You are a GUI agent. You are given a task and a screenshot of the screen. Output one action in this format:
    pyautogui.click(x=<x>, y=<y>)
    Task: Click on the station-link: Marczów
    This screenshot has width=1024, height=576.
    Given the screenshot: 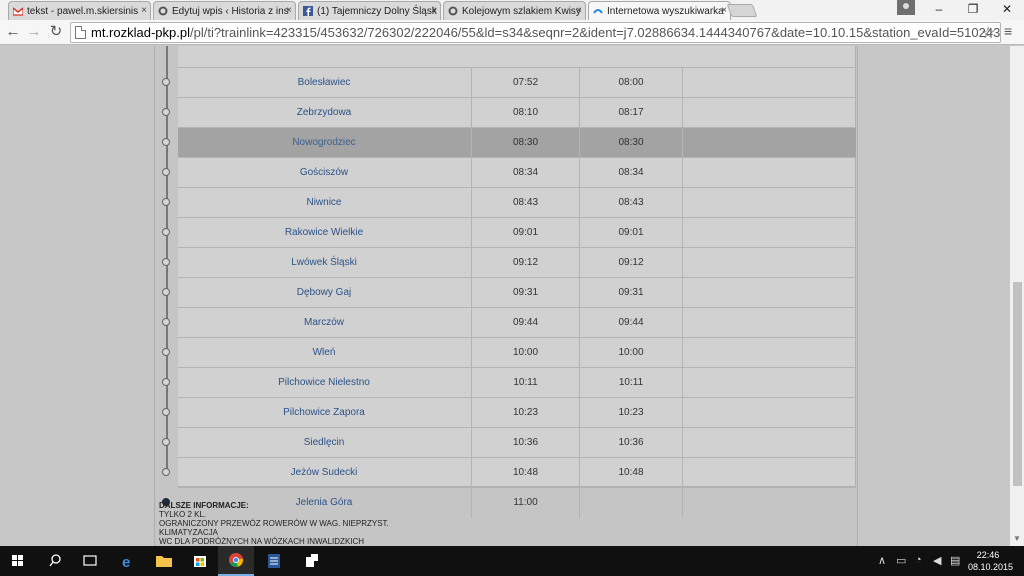 What is the action you would take?
    pyautogui.click(x=324, y=323)
    